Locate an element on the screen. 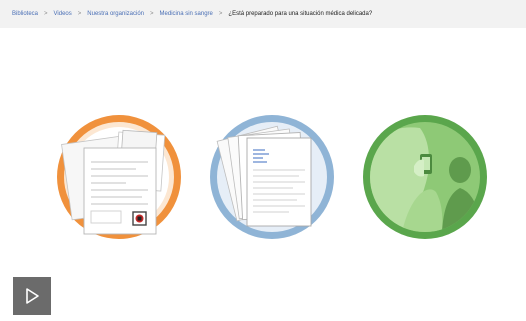 The width and height of the screenshot is (526, 321). breadcrumb-link-medicina: Medicina sin sangre is located at coordinates (186, 14).